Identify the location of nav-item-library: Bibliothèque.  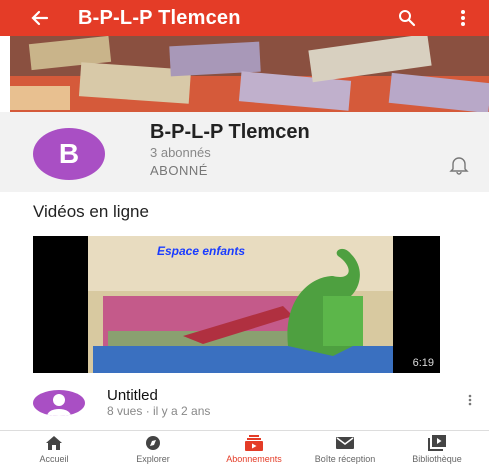
(437, 449).